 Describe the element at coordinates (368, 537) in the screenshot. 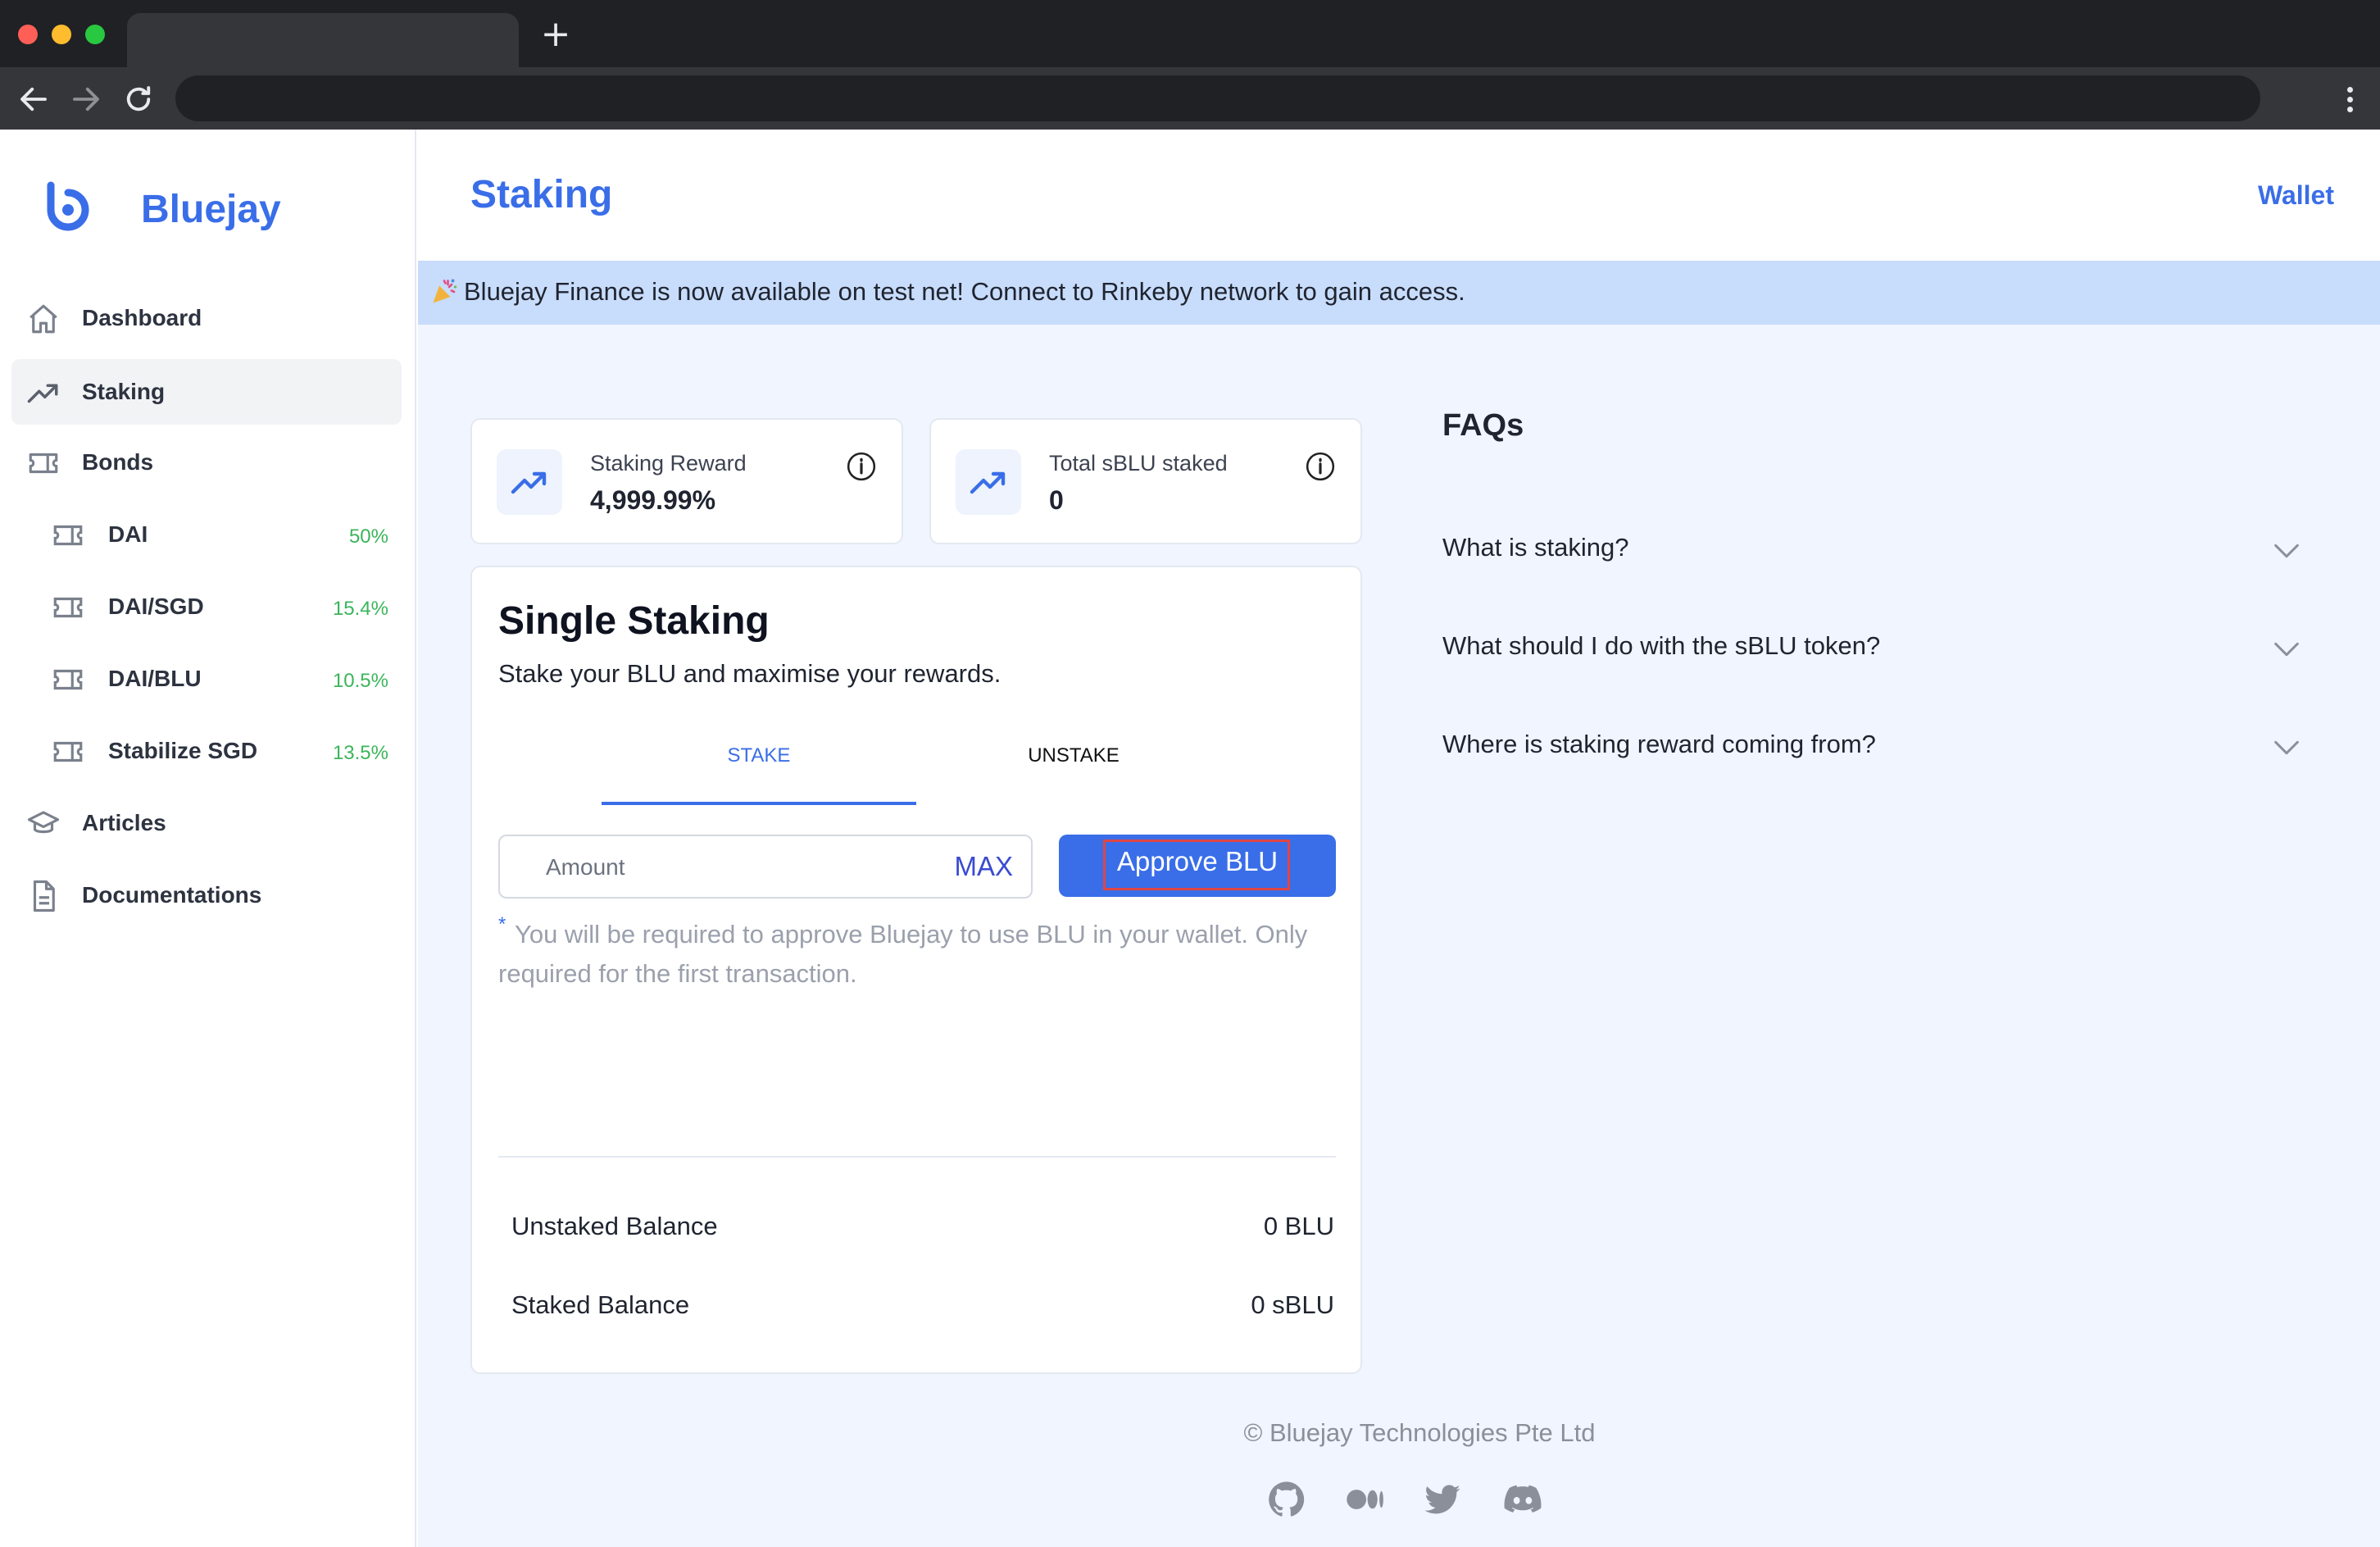

I see `bond-rate: 50%` at that location.